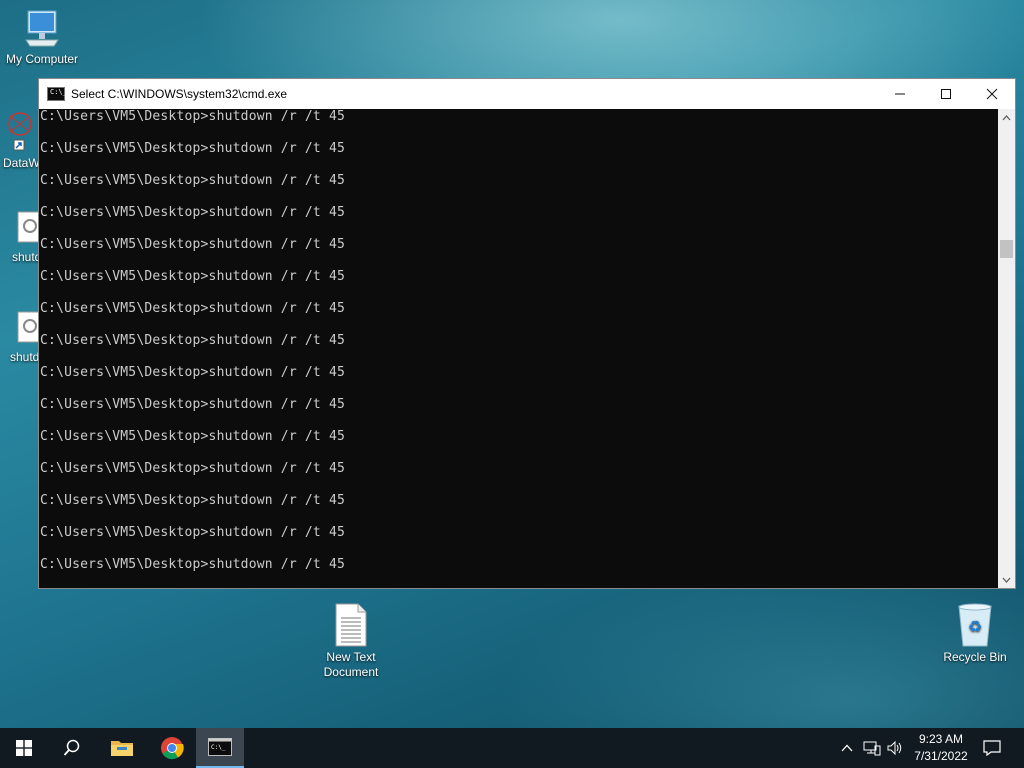  I want to click on chevron-up-icon, so click(847, 748).